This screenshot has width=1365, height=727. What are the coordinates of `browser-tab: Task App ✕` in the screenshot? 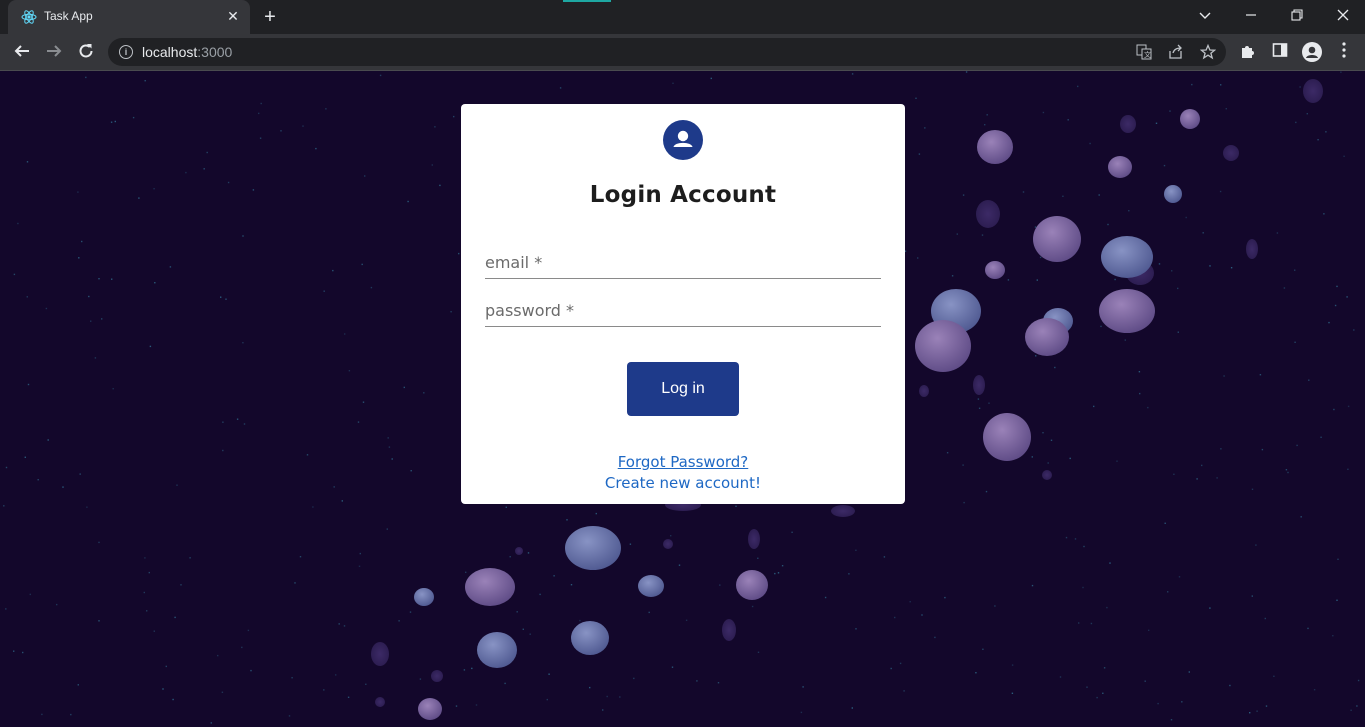 It's located at (129, 17).